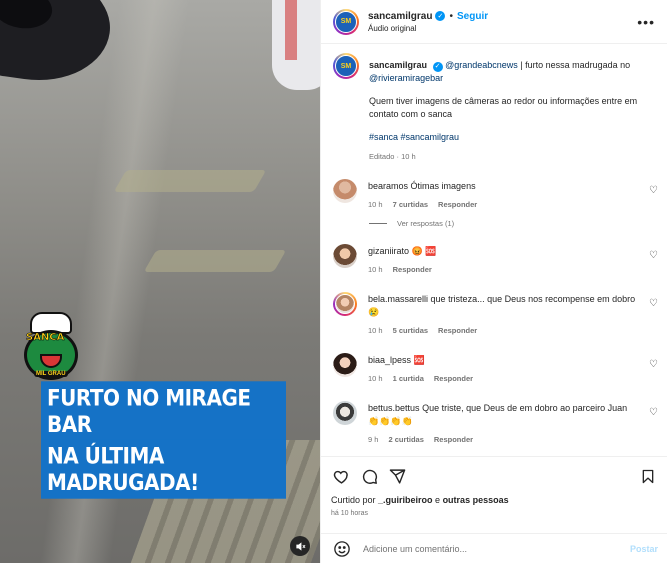 The width and height of the screenshot is (667, 563). I want to click on liked-by-others: outras pessoas, so click(476, 500).